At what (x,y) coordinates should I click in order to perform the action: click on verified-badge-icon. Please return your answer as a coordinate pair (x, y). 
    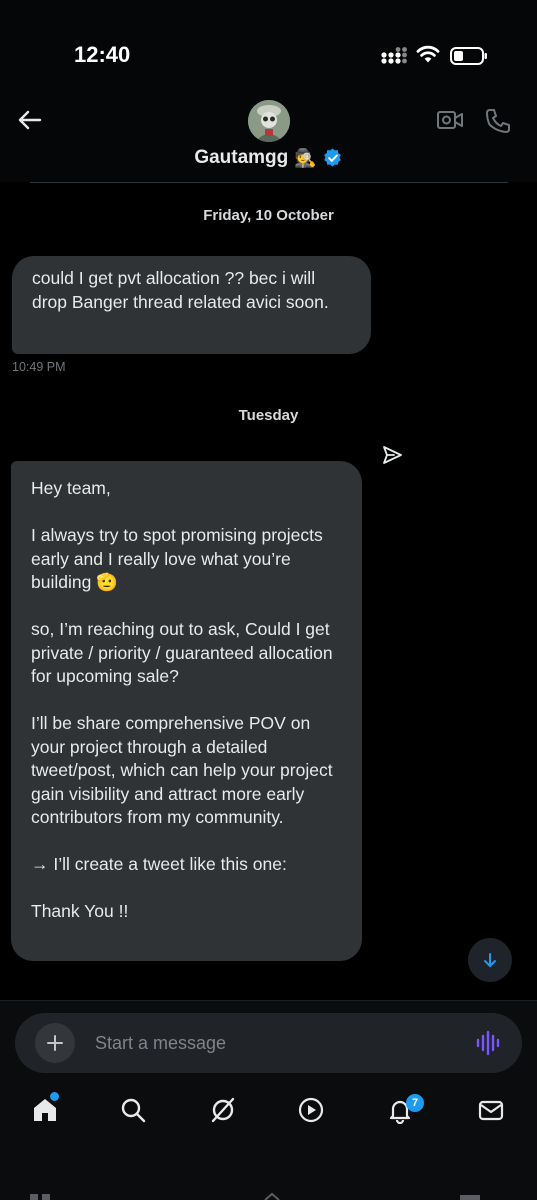
    Looking at the image, I should click on (332, 157).